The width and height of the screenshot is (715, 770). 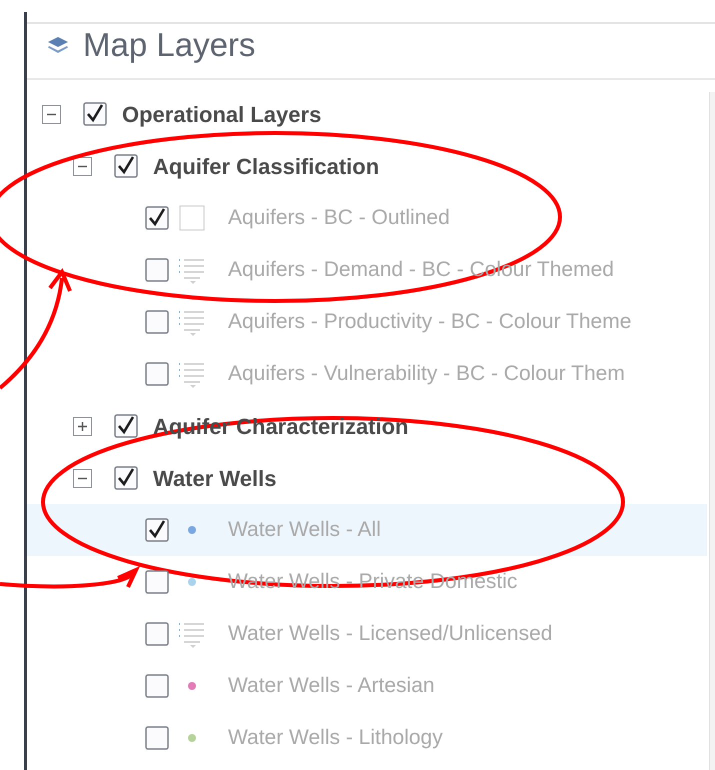 What do you see at coordinates (335, 738) in the screenshot?
I see `layer-label: Water Wells - Lithology` at bounding box center [335, 738].